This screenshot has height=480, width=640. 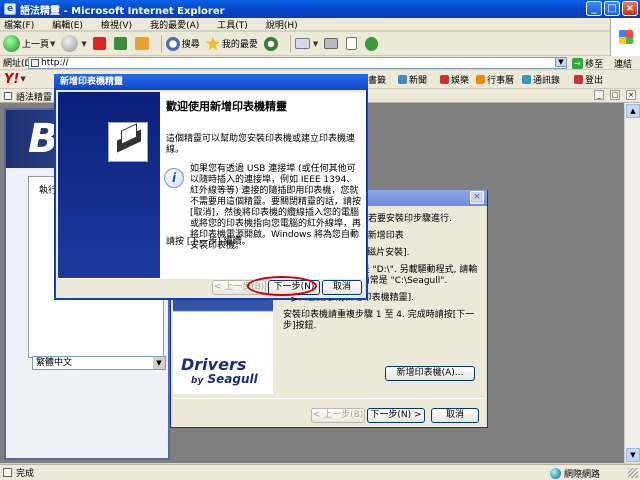 What do you see at coordinates (29, 43) in the screenshot?
I see `back-button: 上一頁 ▼` at bounding box center [29, 43].